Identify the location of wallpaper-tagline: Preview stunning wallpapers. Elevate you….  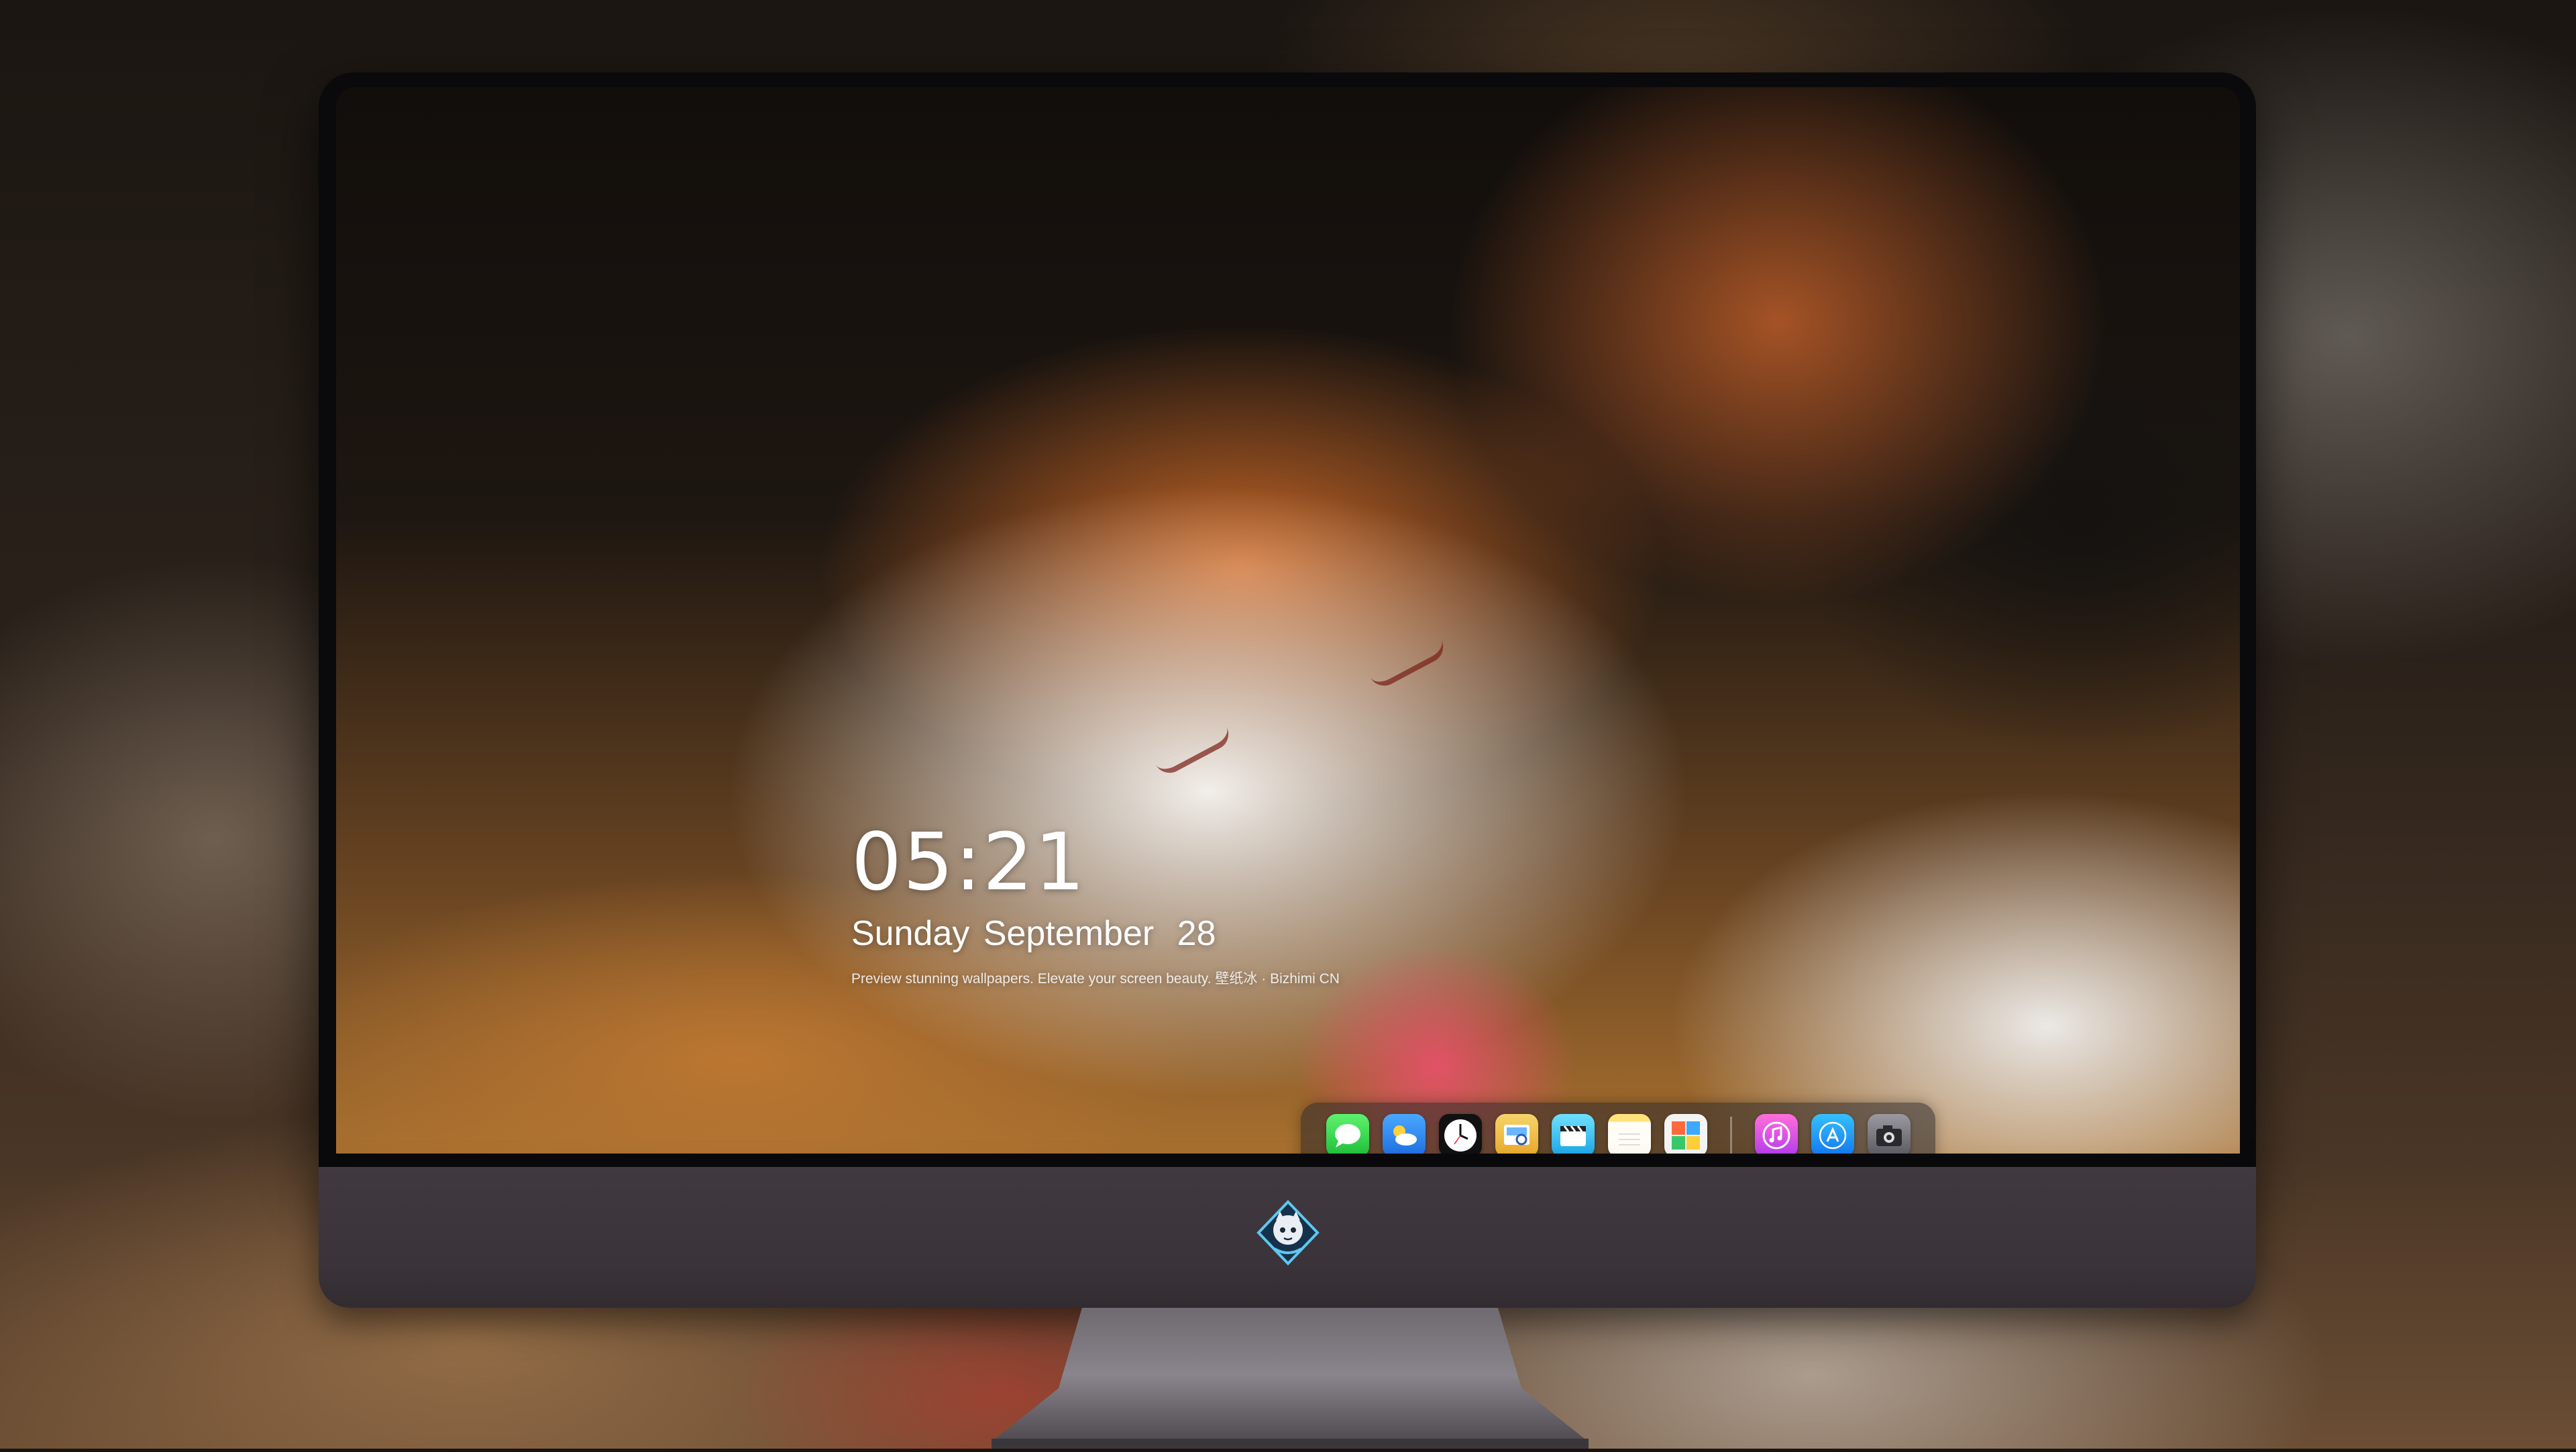
(1095, 979).